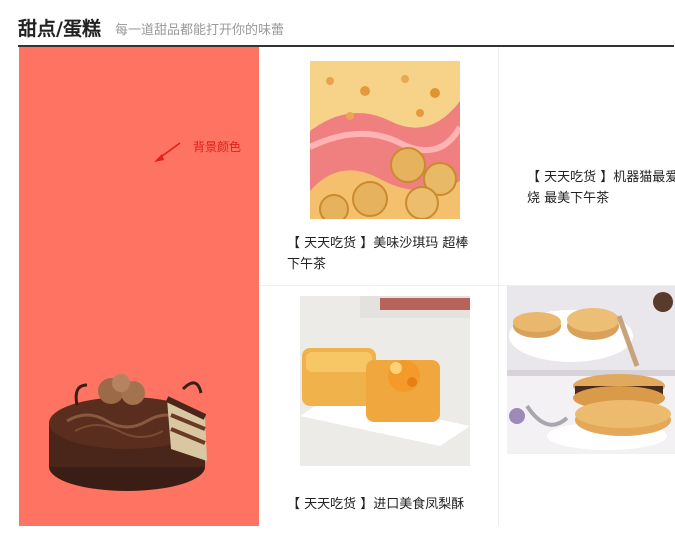 Image resolution: width=675 pixels, height=541 pixels. Describe the element at coordinates (200, 30) in the screenshot. I see `section-subtitle: 每一道甜品都能打开你的味蕾` at that location.